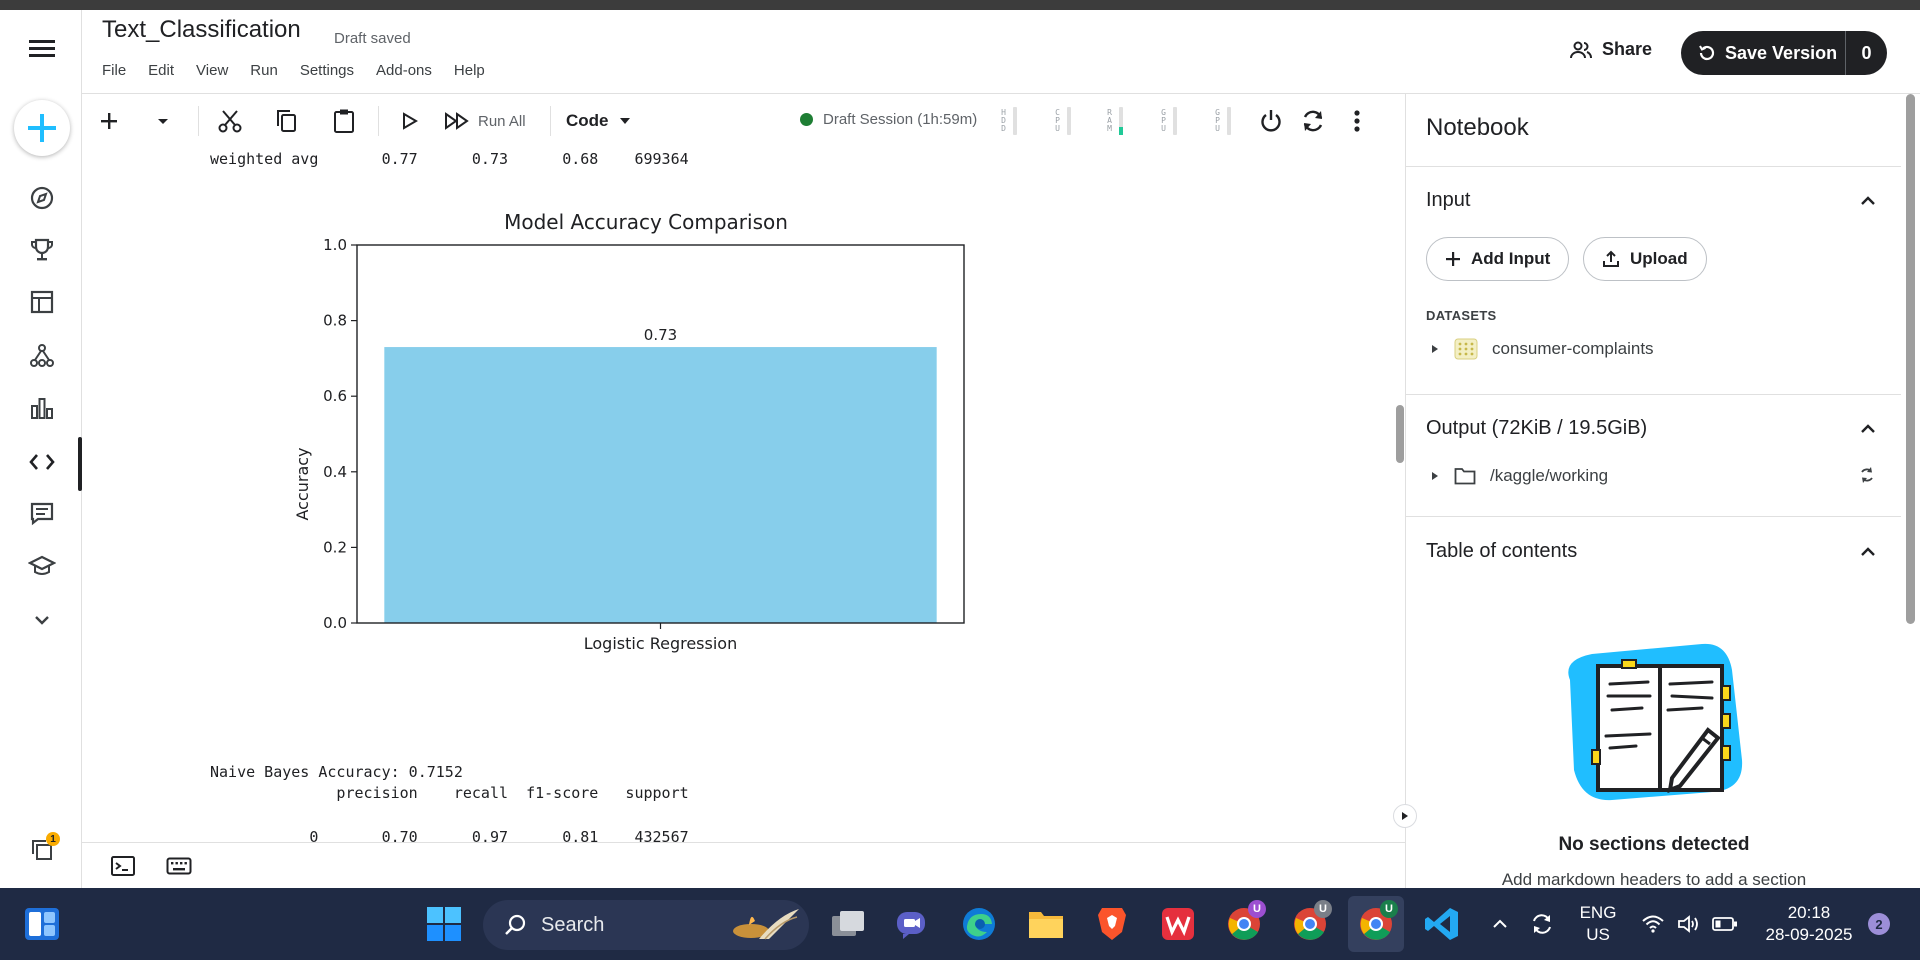  I want to click on learn-icon, so click(42, 566).